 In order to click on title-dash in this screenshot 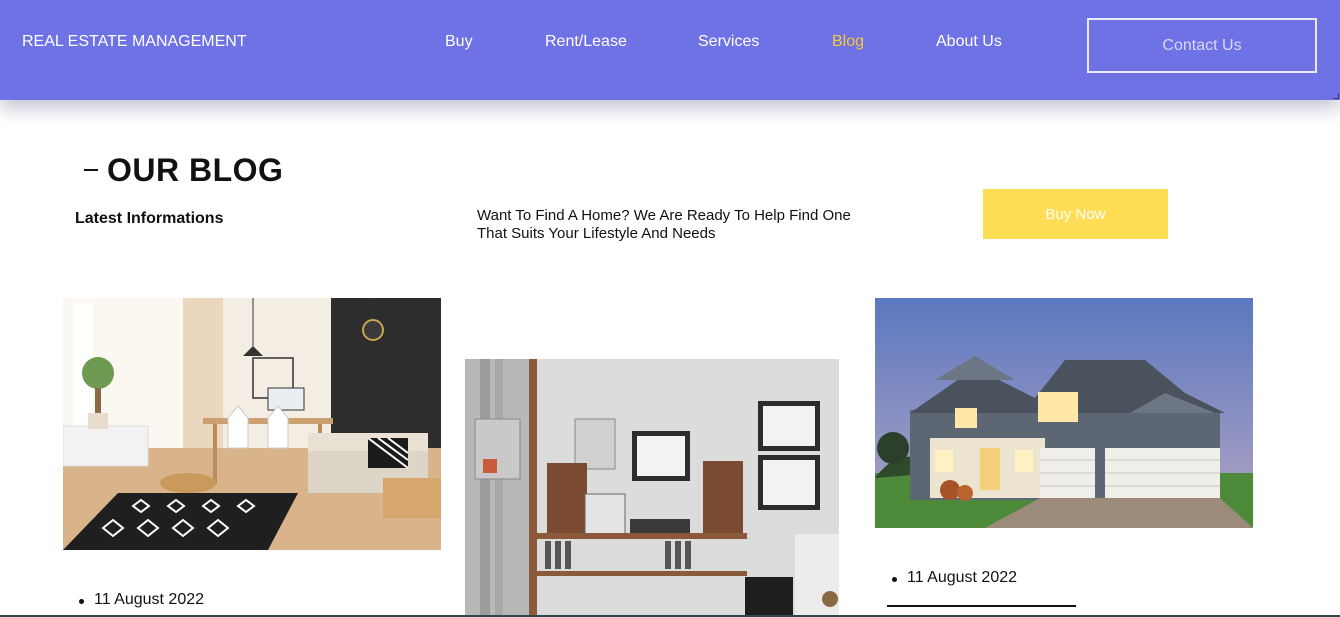, I will do `click(91, 170)`.